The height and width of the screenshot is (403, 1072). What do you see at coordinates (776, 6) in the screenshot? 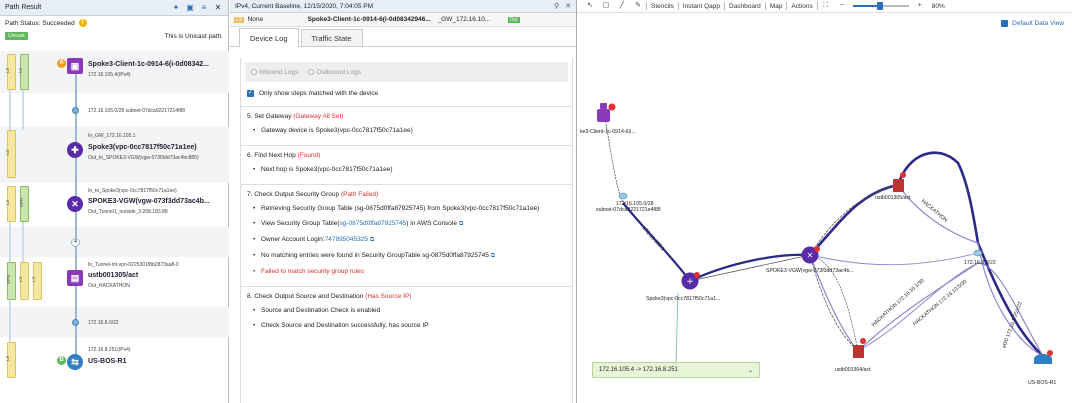
I see `map-menu: Map` at bounding box center [776, 6].